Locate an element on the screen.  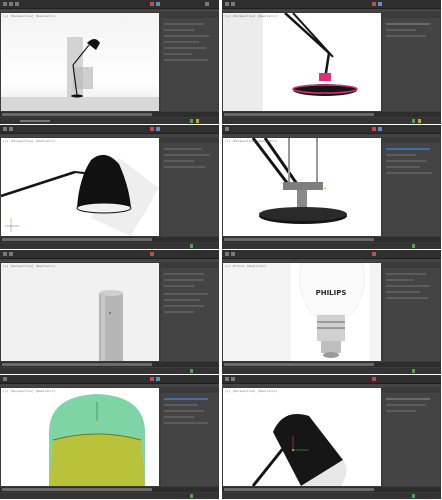
panel-2: [+] [Perspective] [Realistic] is located at coordinates (331, 62).